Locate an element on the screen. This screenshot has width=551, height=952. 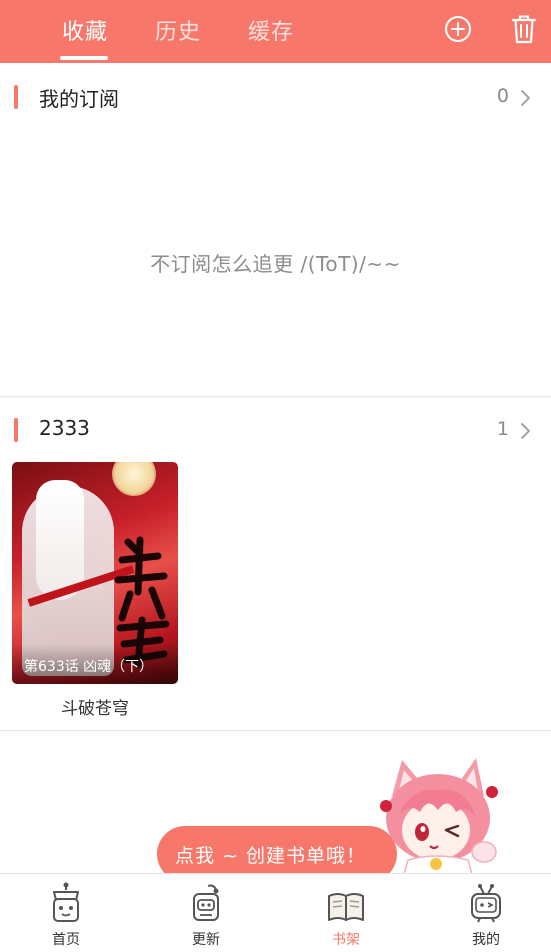
top-bar: 收藏 历史 缓存 is located at coordinates (275, 31).